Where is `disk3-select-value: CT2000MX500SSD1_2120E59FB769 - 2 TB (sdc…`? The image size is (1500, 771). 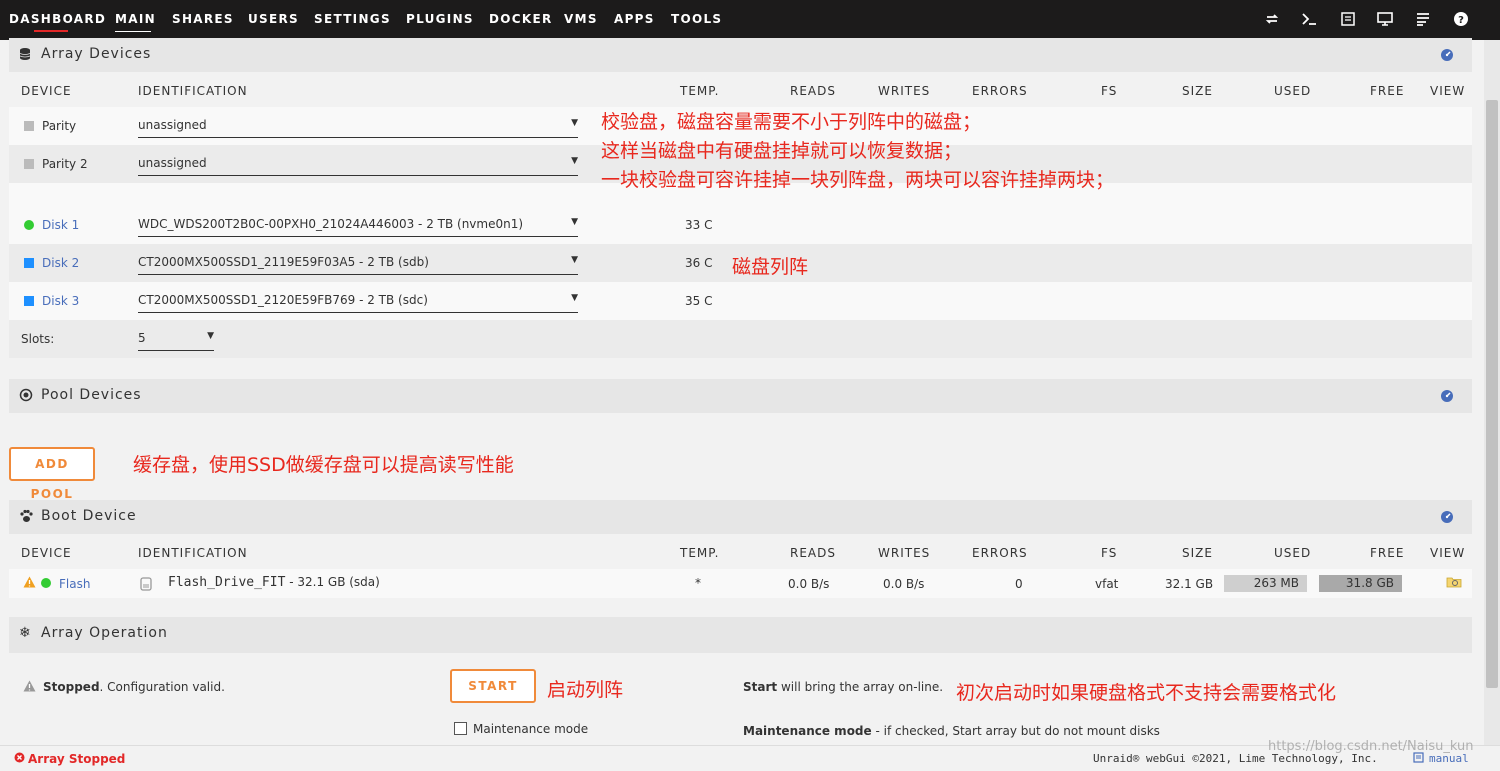 disk3-select-value: CT2000MX500SSD1_2120E59FB769 - 2 TB (sdc… is located at coordinates (283, 300).